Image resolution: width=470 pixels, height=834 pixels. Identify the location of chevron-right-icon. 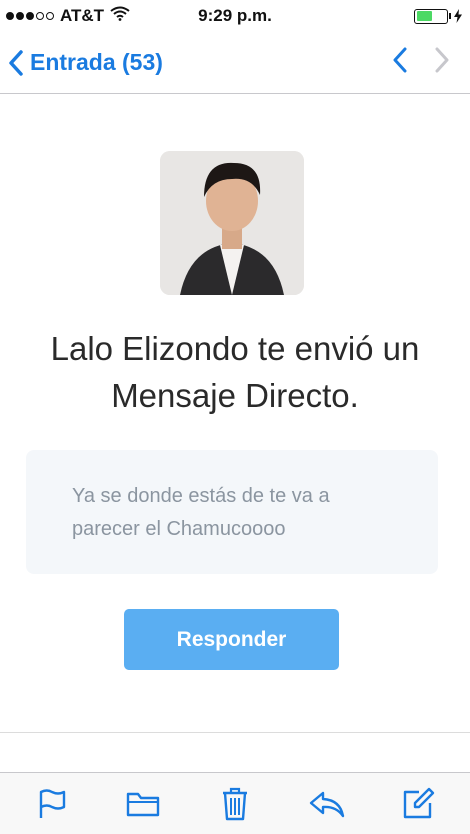
(442, 60).